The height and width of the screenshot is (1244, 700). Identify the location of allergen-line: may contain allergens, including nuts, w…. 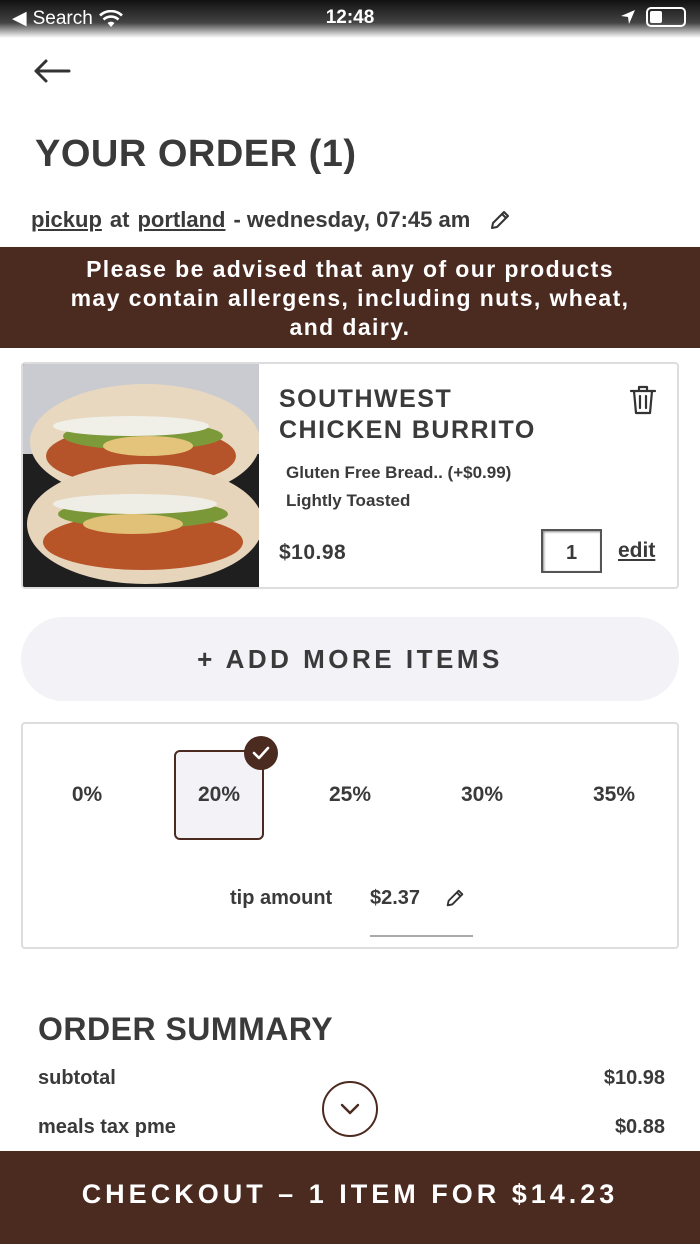
(350, 298).